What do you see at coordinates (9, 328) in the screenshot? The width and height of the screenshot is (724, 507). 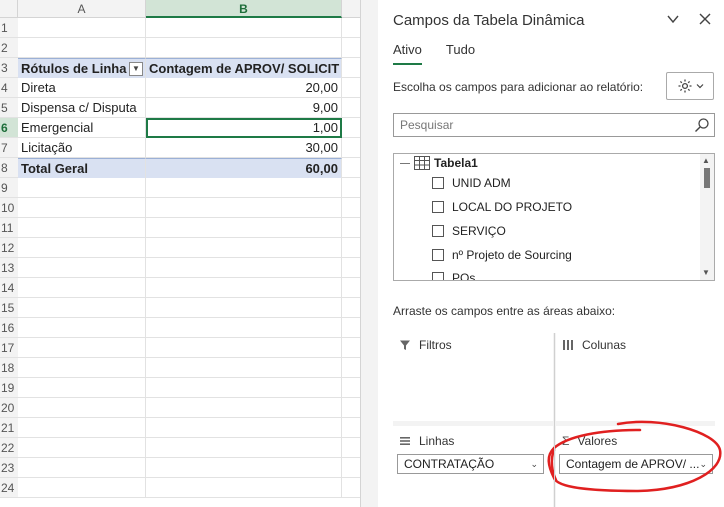 I see `row-header: 16` at bounding box center [9, 328].